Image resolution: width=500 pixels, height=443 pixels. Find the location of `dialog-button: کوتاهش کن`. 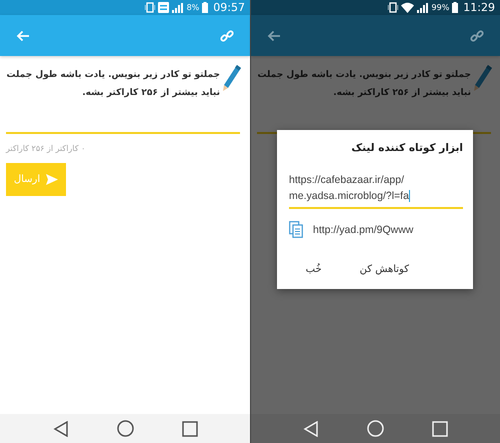

dialog-button: کوتاهش کن is located at coordinates (384, 269).